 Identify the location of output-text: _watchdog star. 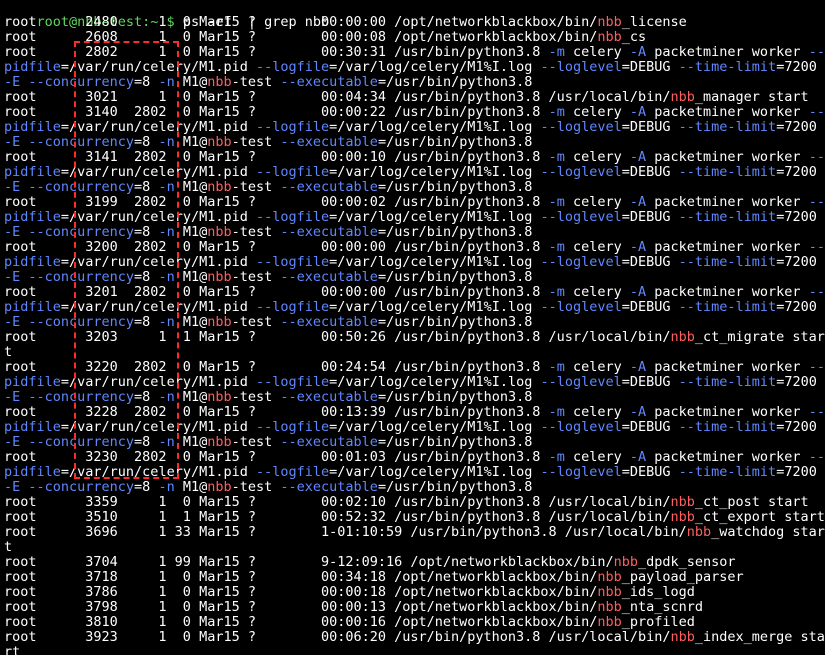
(768, 532).